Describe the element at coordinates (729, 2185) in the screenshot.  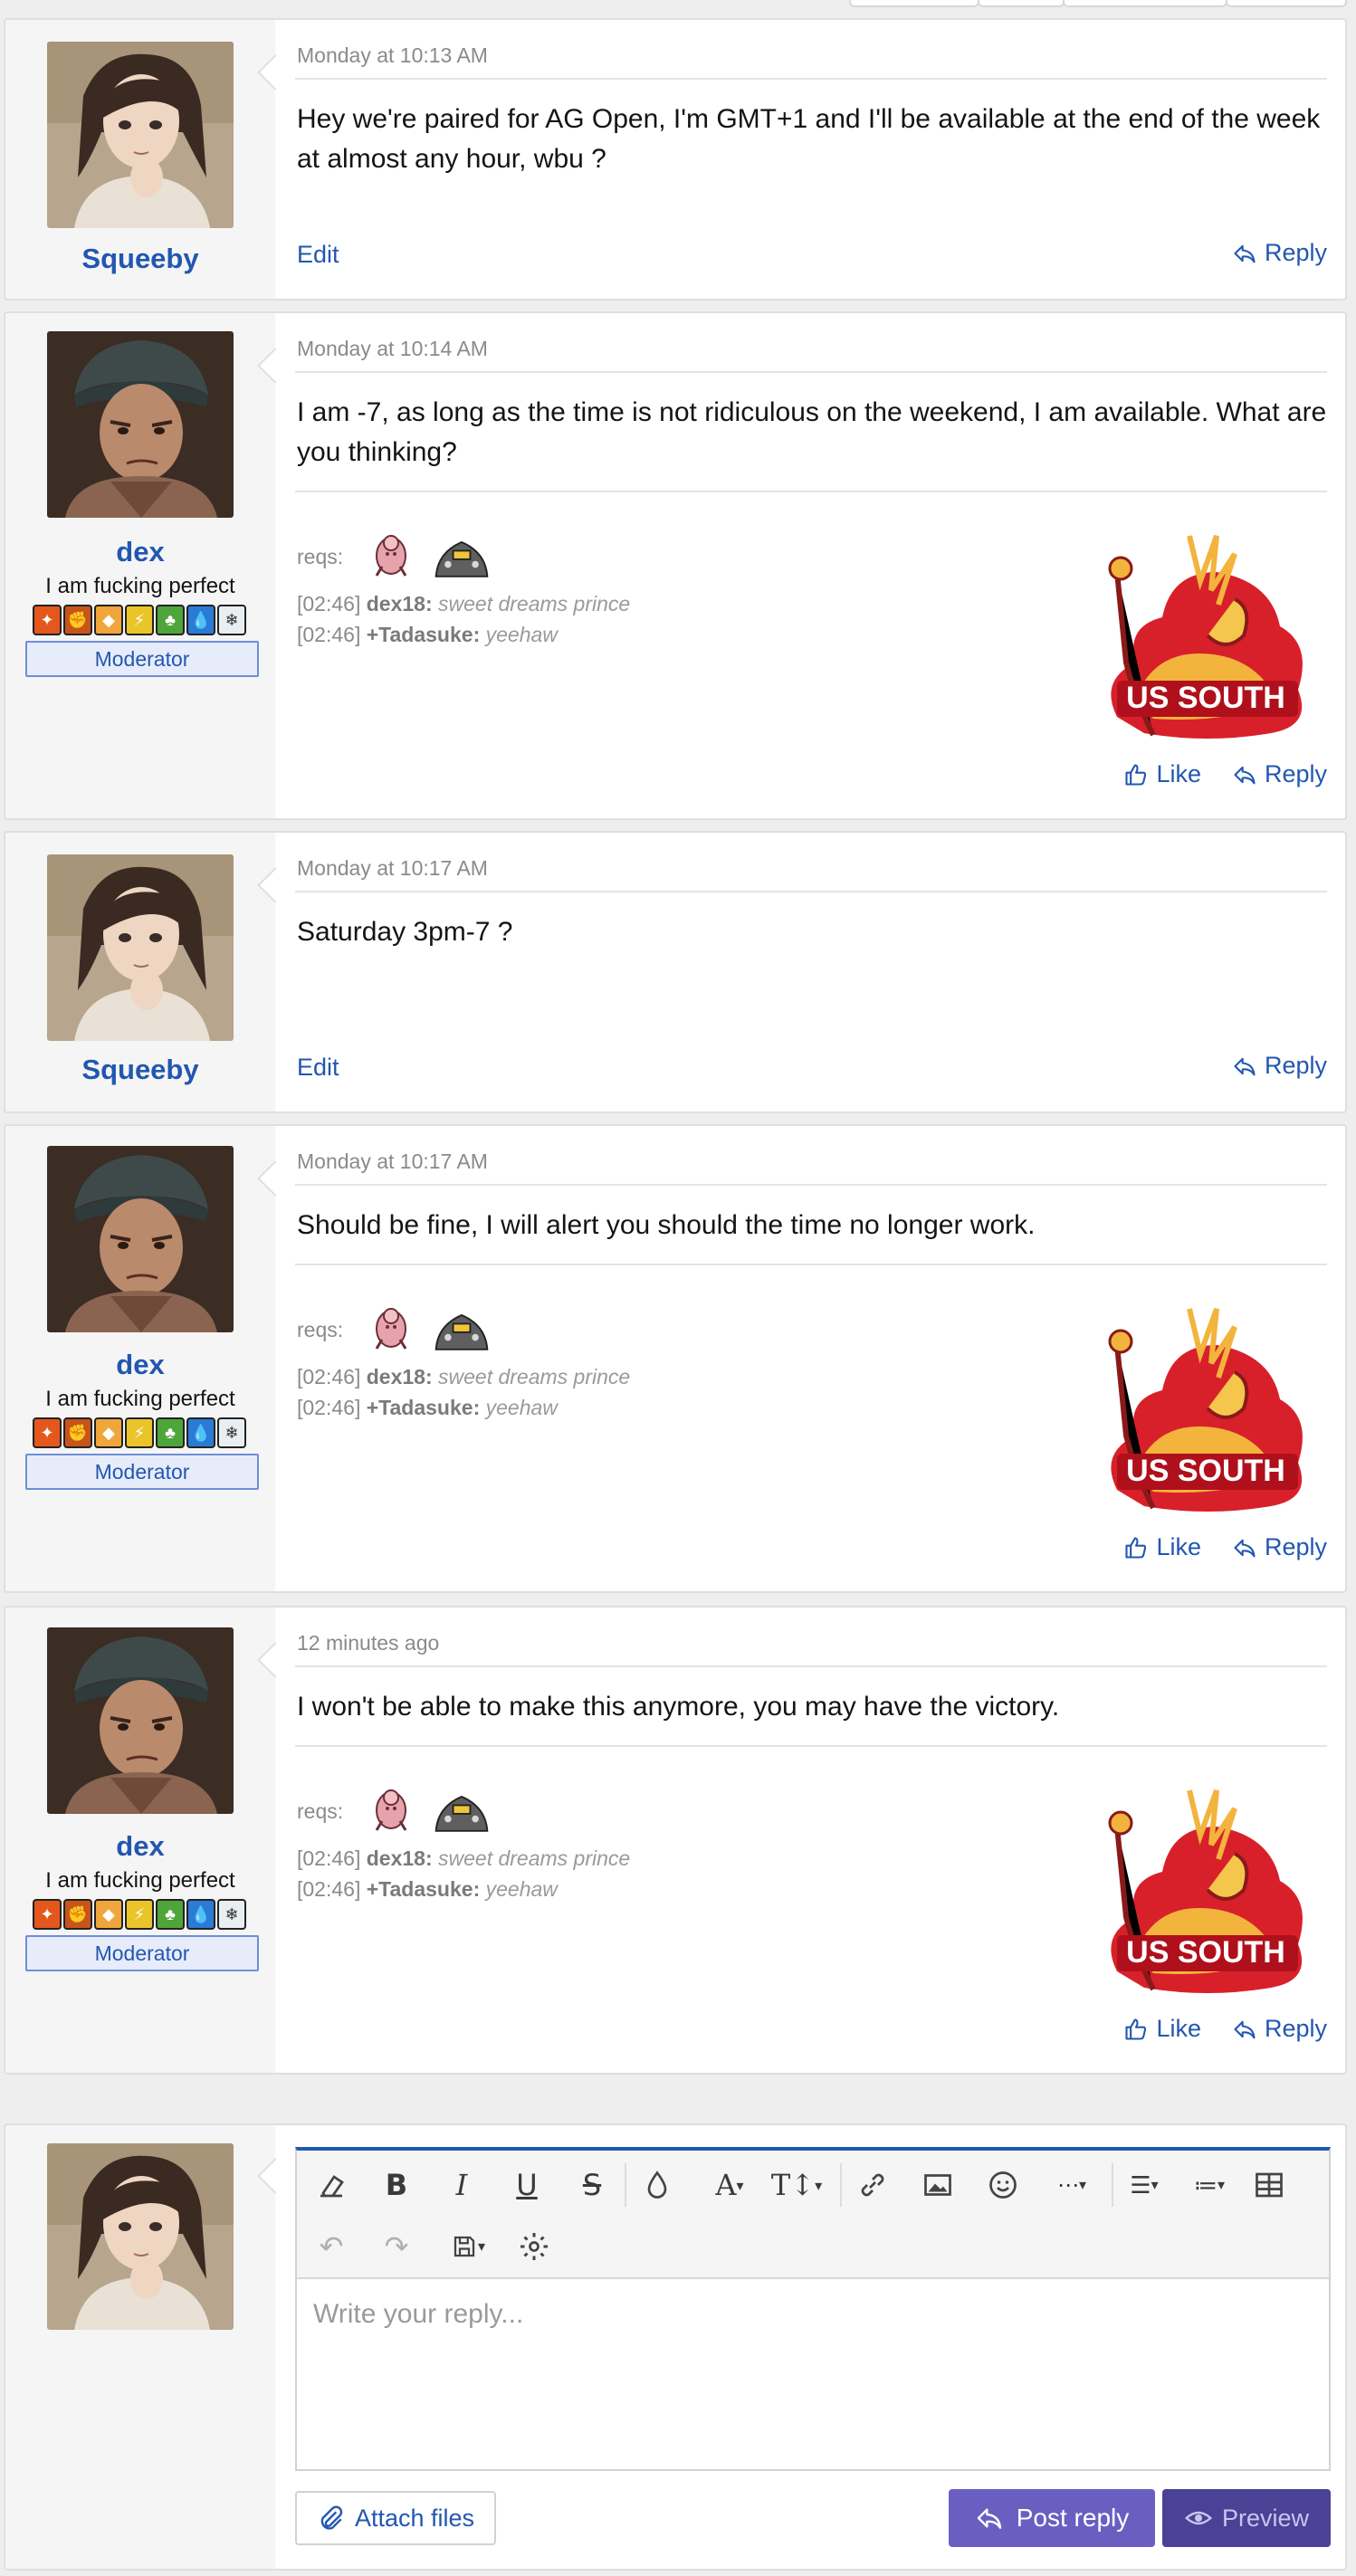
I see `font-family-icon: A ▾` at that location.